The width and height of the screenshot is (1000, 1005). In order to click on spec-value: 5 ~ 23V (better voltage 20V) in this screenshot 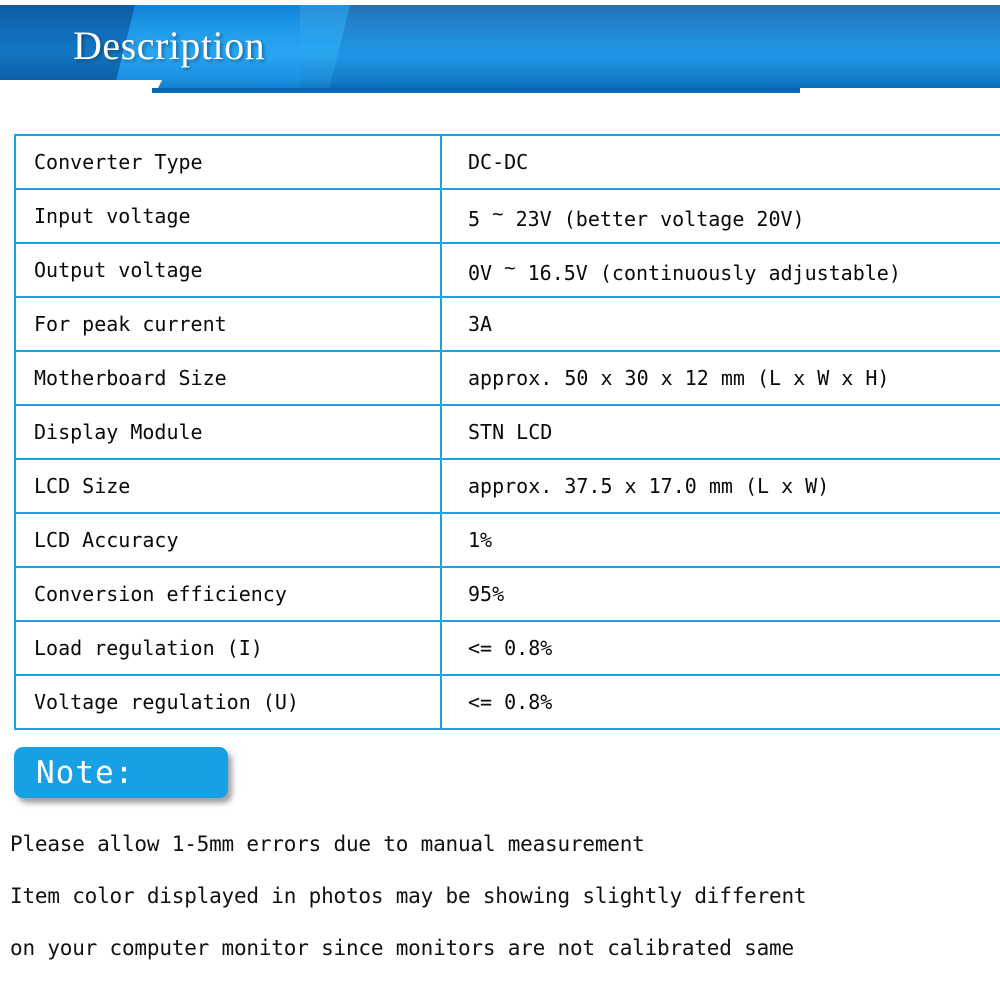, I will do `click(720, 216)`.